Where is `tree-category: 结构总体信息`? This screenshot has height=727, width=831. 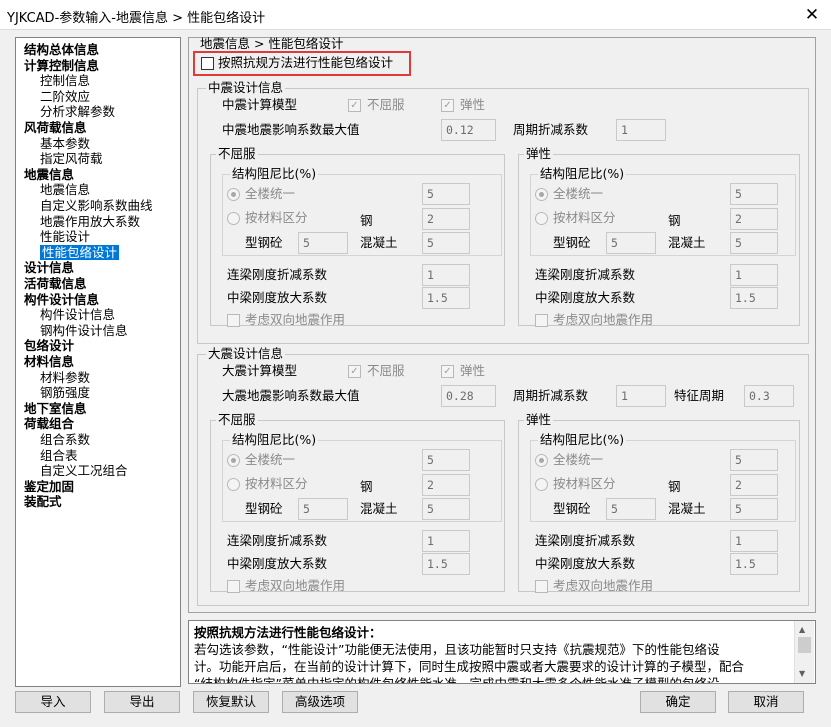
tree-category: 结构总体信息 is located at coordinates (61, 49).